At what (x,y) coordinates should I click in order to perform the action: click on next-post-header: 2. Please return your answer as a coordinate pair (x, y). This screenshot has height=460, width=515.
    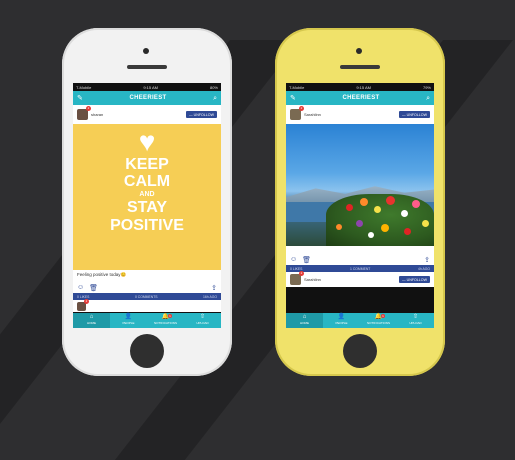
    Looking at the image, I should click on (147, 305).